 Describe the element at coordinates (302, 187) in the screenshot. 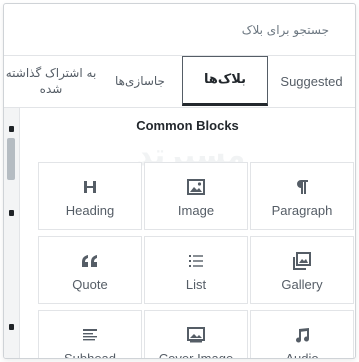

I see `paragraph-icon` at that location.